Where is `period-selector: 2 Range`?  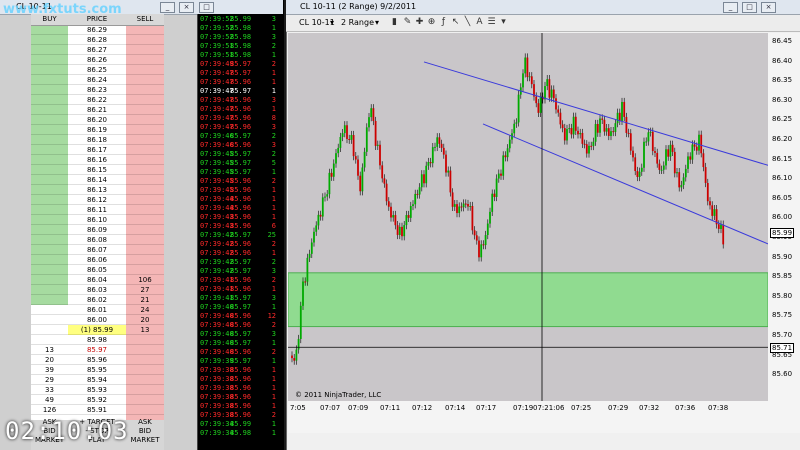
period-selector: 2 Range is located at coordinates (357, 22).